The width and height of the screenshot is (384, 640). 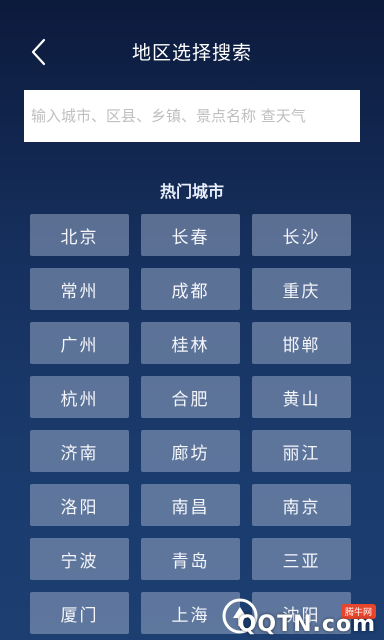 What do you see at coordinates (301, 451) in the screenshot?
I see `city-button-lijiang: 丽江` at bounding box center [301, 451].